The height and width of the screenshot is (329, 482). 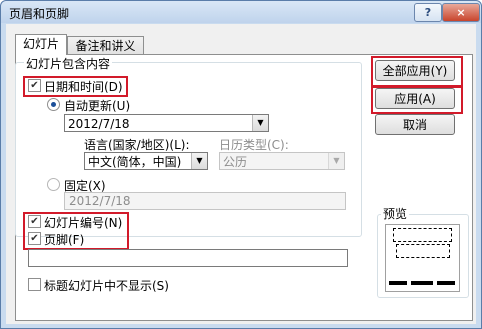 I want to click on tab-notes-handouts: 备注和讲义, so click(x=105, y=45).